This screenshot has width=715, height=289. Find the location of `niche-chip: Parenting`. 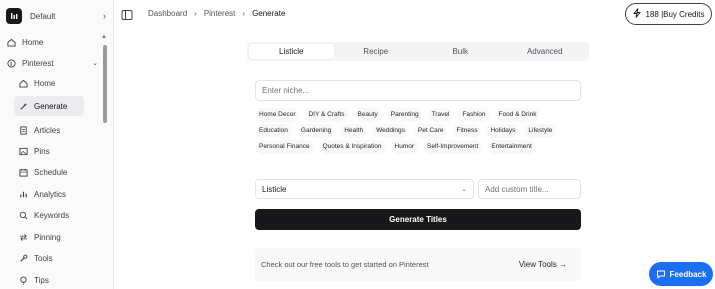

niche-chip: Parenting is located at coordinates (404, 115).